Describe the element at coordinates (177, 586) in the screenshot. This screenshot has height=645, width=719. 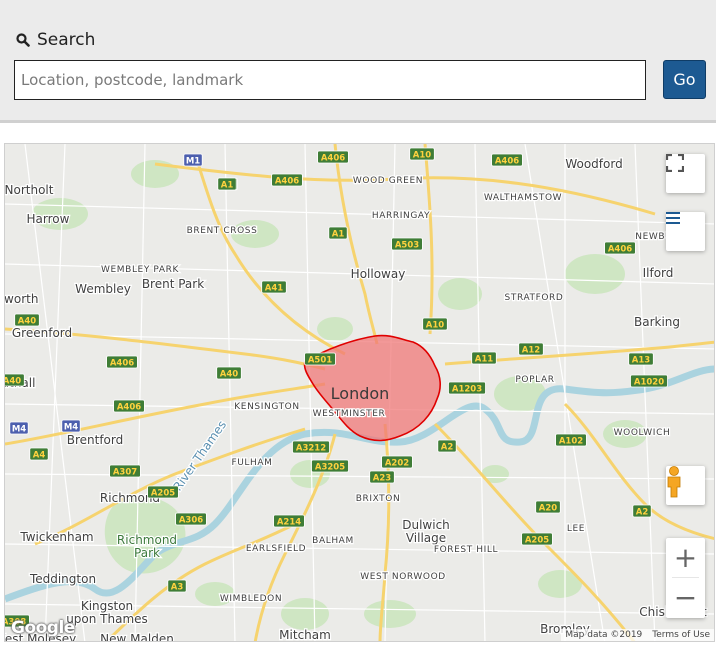
I see `road-shield: A3` at that location.